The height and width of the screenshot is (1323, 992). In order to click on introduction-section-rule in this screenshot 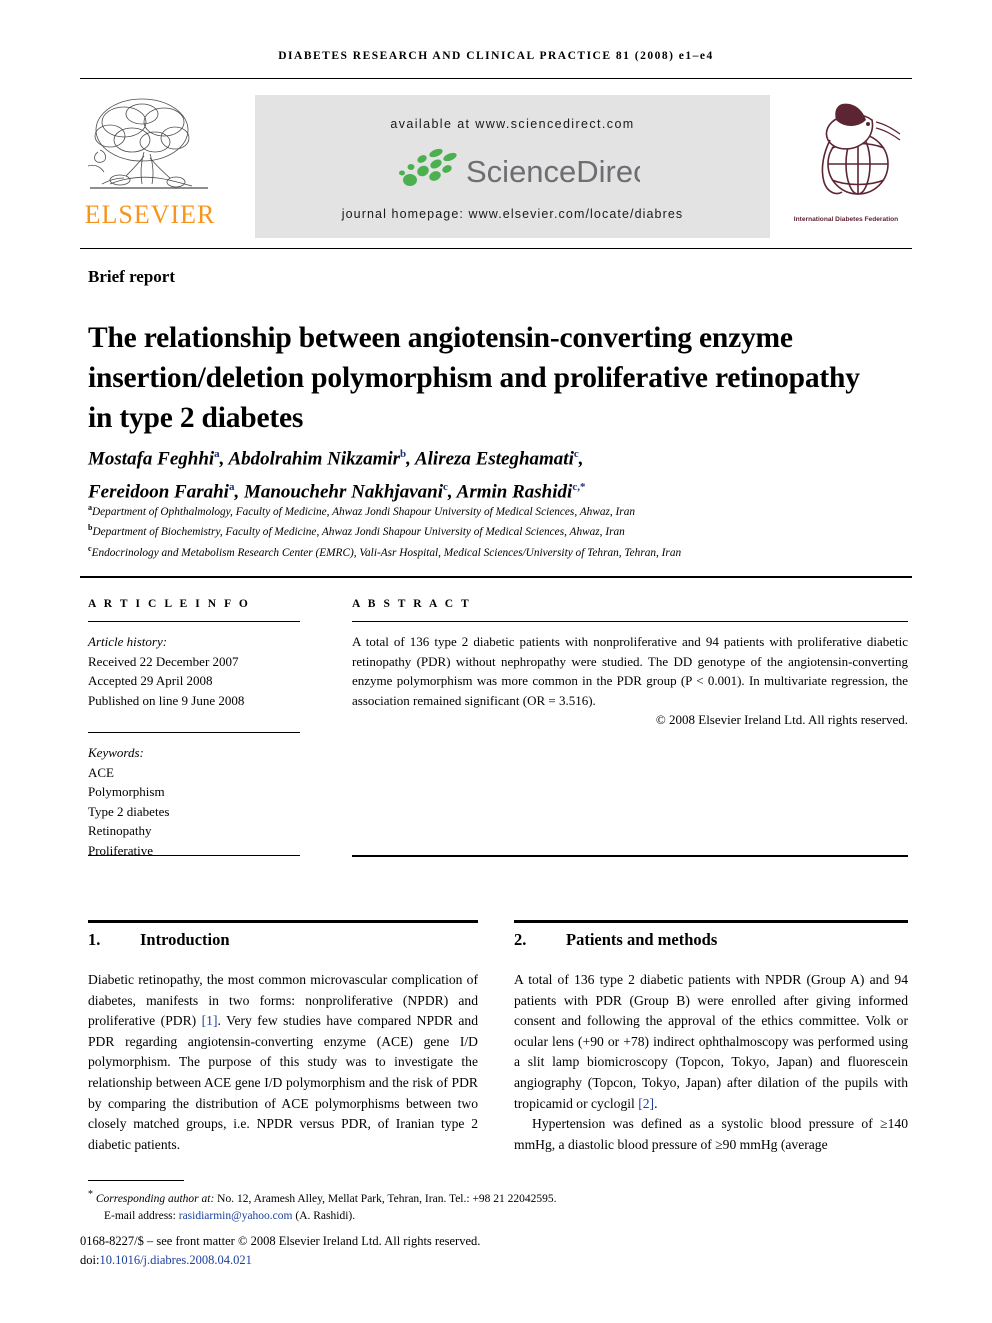, I will do `click(283, 921)`.